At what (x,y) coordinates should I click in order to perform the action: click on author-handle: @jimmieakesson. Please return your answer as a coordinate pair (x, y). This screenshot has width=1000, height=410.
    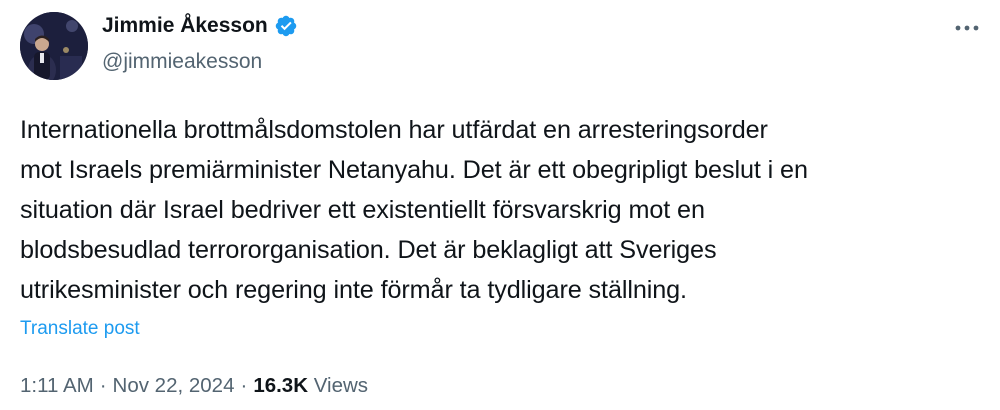
    Looking at the image, I should click on (182, 62).